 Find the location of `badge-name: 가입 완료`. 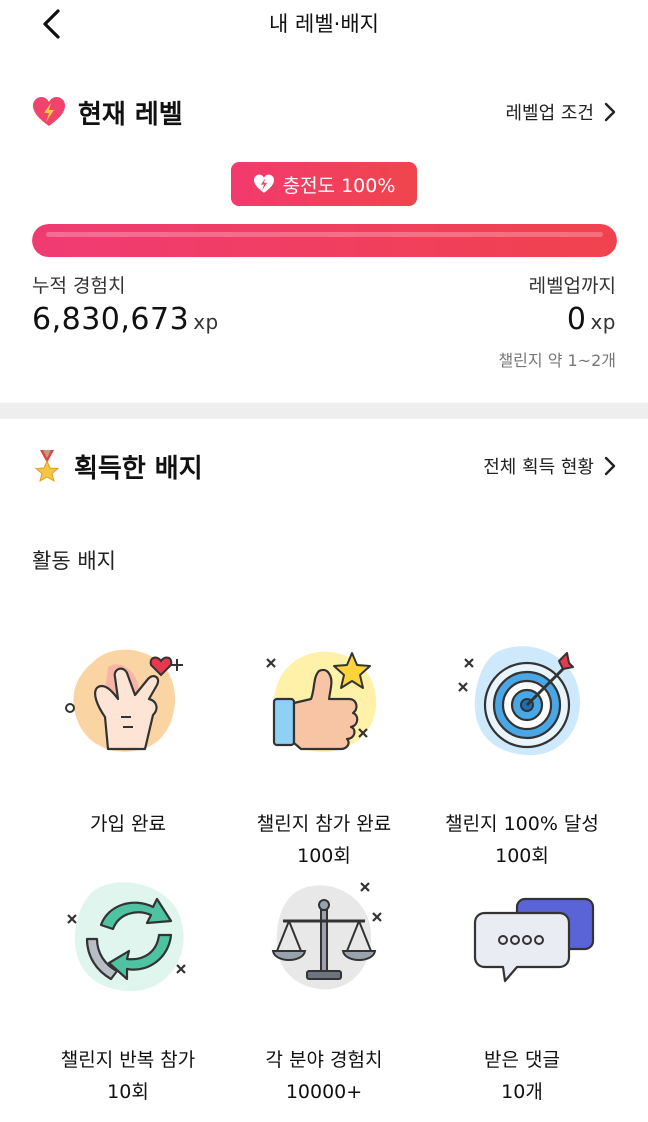

badge-name: 가입 완료 is located at coordinates (128, 824).